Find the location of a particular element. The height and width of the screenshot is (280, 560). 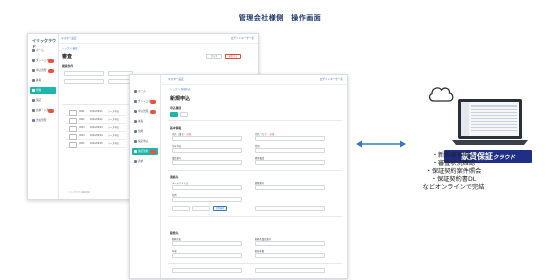

birth-input is located at coordinates (207, 150).